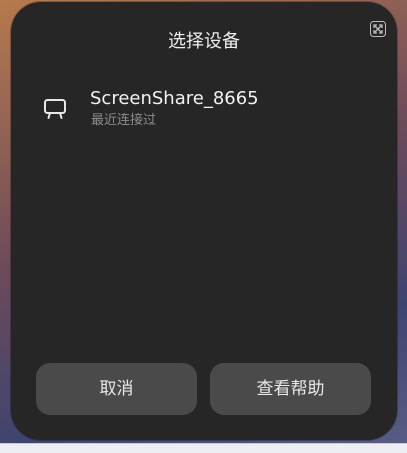 This screenshot has height=453, width=407. I want to click on taskbar-strip, so click(203, 448).